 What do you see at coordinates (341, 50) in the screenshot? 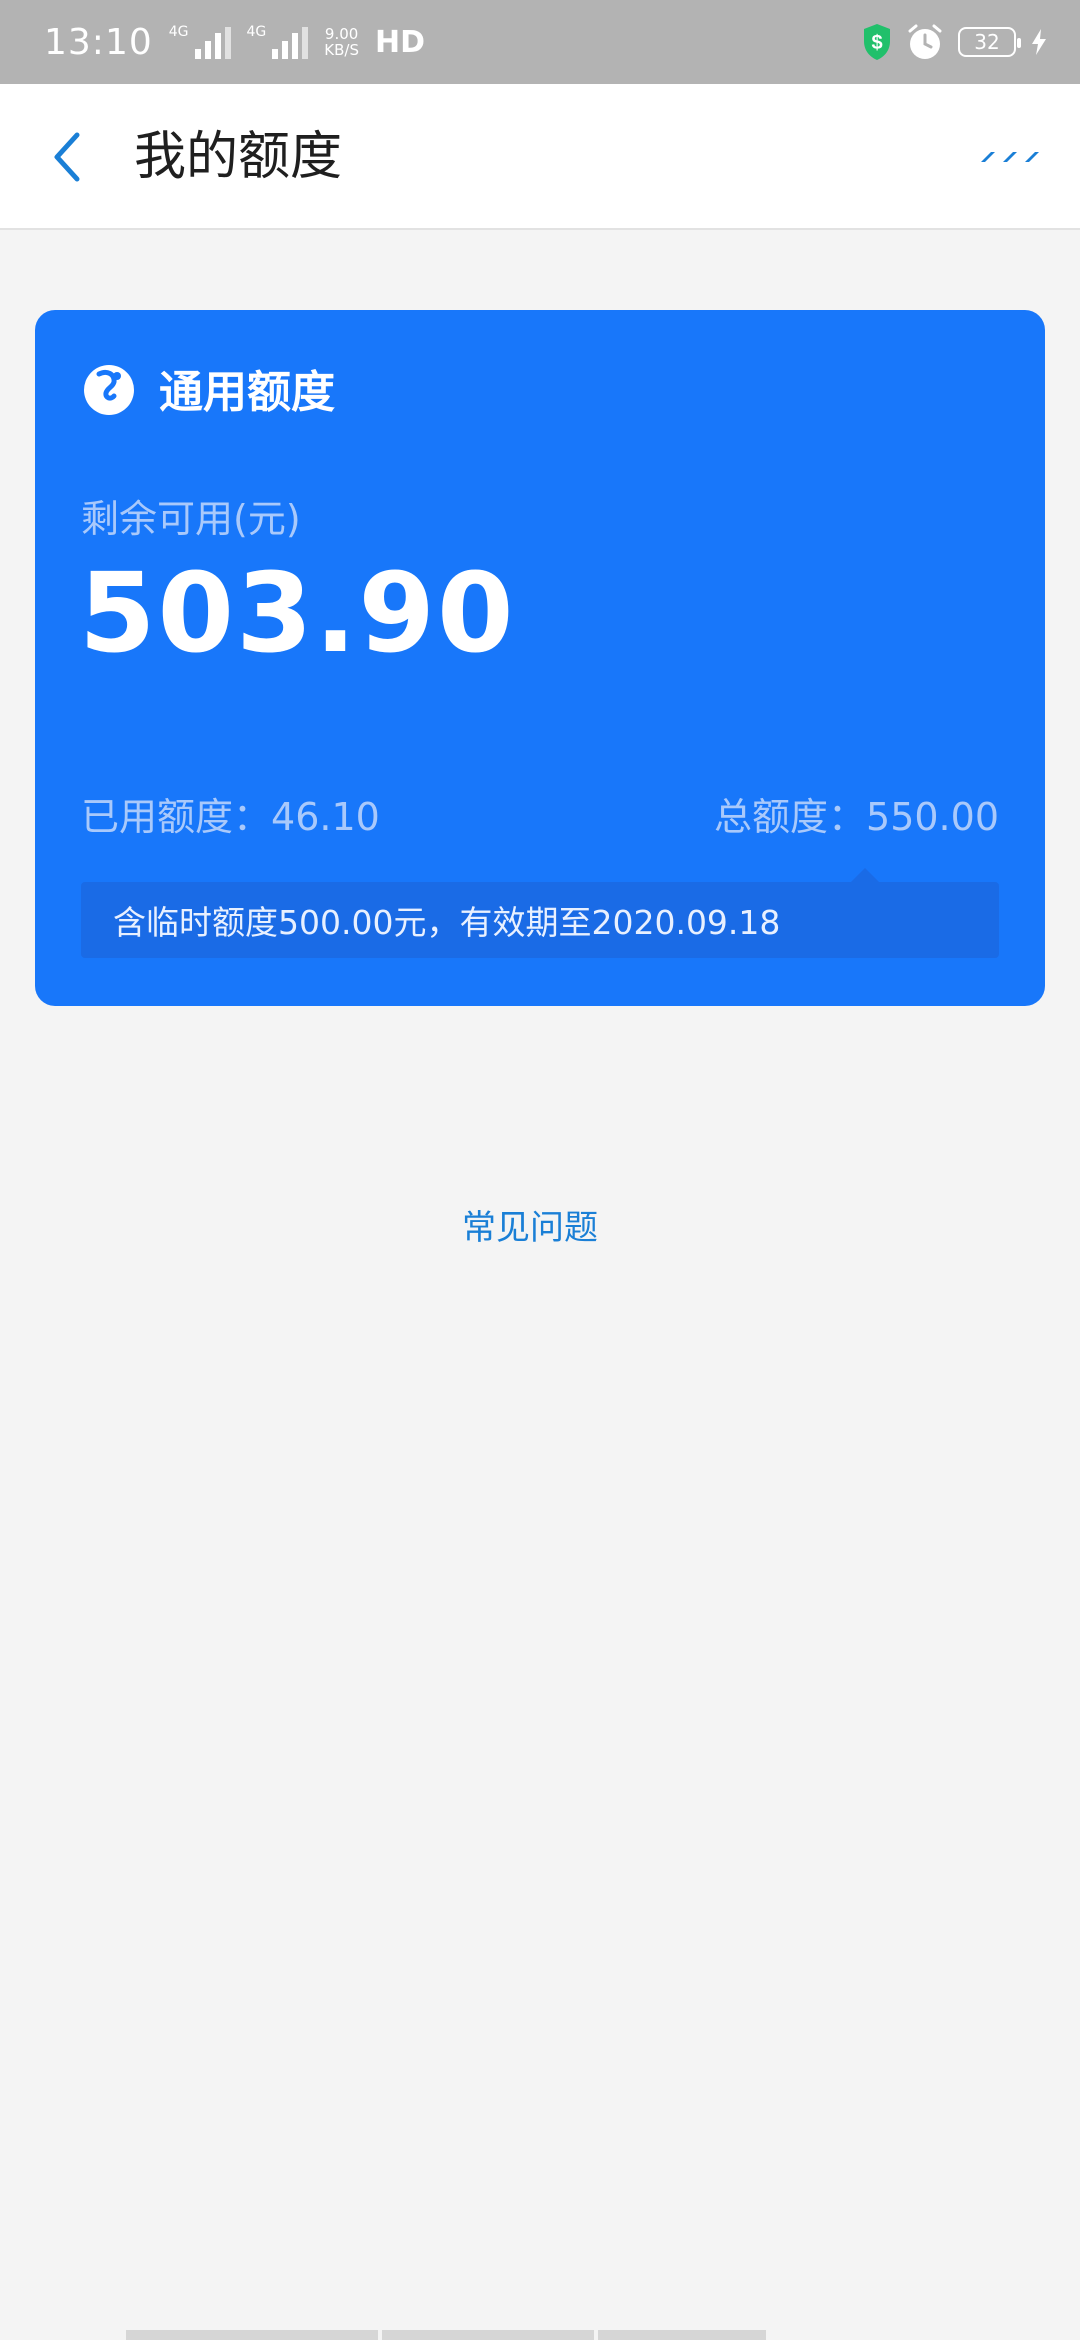
I see `network-speed-unit: KB/S` at bounding box center [341, 50].